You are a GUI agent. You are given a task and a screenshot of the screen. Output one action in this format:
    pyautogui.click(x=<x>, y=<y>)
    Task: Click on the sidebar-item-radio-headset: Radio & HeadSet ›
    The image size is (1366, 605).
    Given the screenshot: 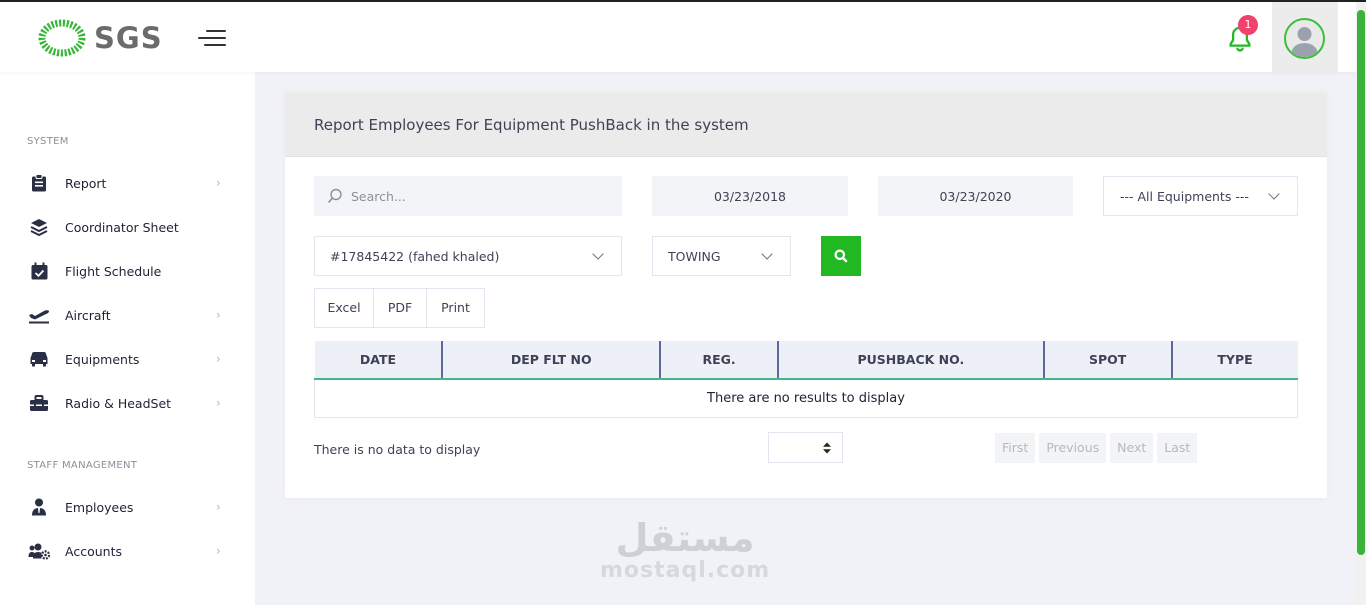 What is the action you would take?
    pyautogui.click(x=127, y=403)
    